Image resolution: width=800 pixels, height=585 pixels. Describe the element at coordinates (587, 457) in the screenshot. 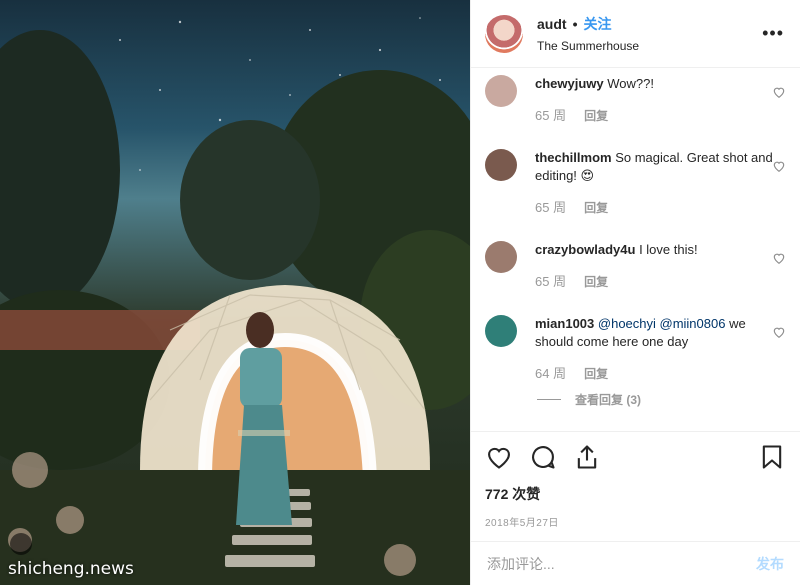

I see `share-icon` at that location.